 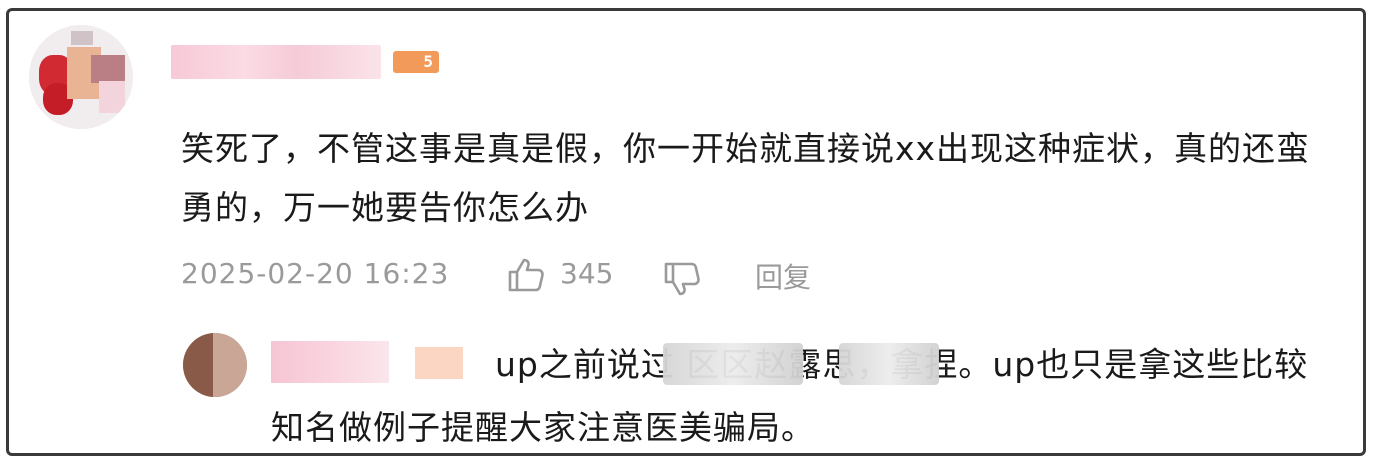 What do you see at coordinates (783, 278) in the screenshot?
I see `reply-button: 回复` at bounding box center [783, 278].